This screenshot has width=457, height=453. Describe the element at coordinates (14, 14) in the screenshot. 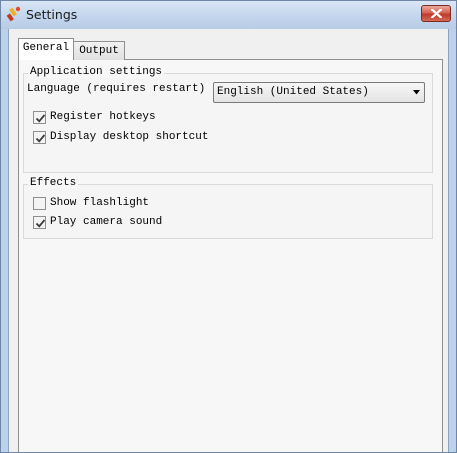

I see `app-icon` at that location.